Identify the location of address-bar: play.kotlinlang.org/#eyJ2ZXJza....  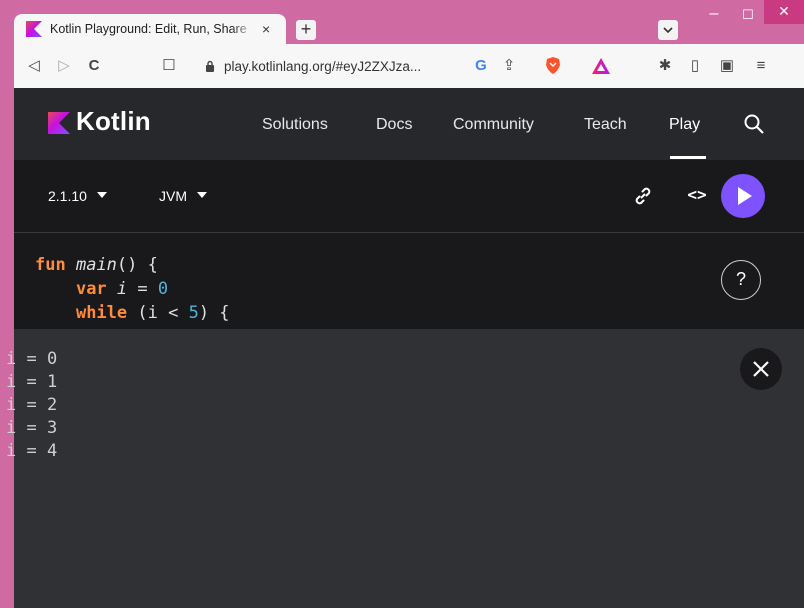
(324, 66).